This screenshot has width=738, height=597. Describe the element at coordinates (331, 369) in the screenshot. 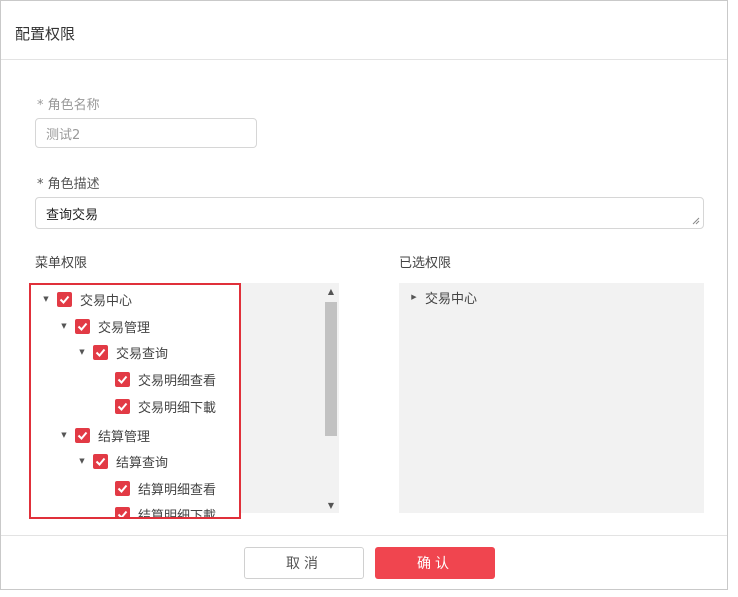

I see `scrollbar-thumb` at that location.